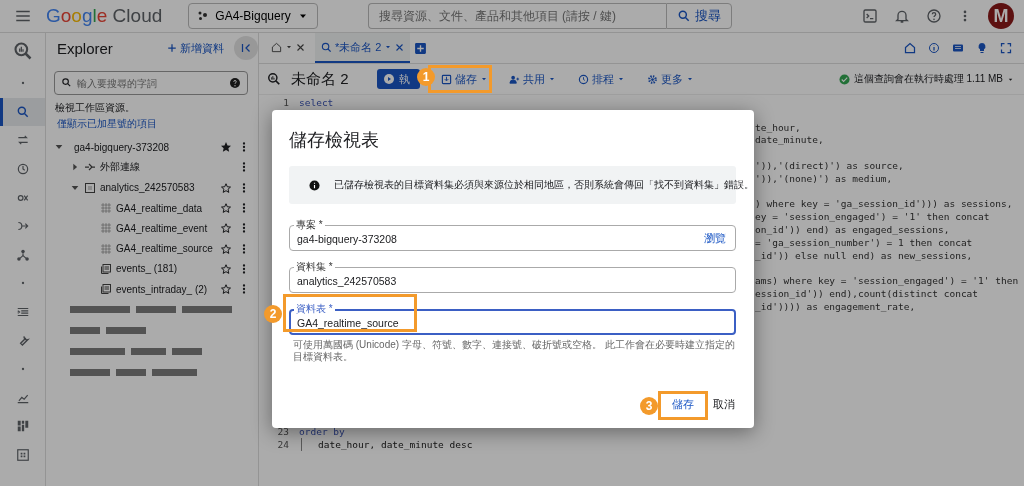 This screenshot has height=486, width=1024. What do you see at coordinates (652, 79) in the screenshot?
I see `gear-icon` at bounding box center [652, 79].